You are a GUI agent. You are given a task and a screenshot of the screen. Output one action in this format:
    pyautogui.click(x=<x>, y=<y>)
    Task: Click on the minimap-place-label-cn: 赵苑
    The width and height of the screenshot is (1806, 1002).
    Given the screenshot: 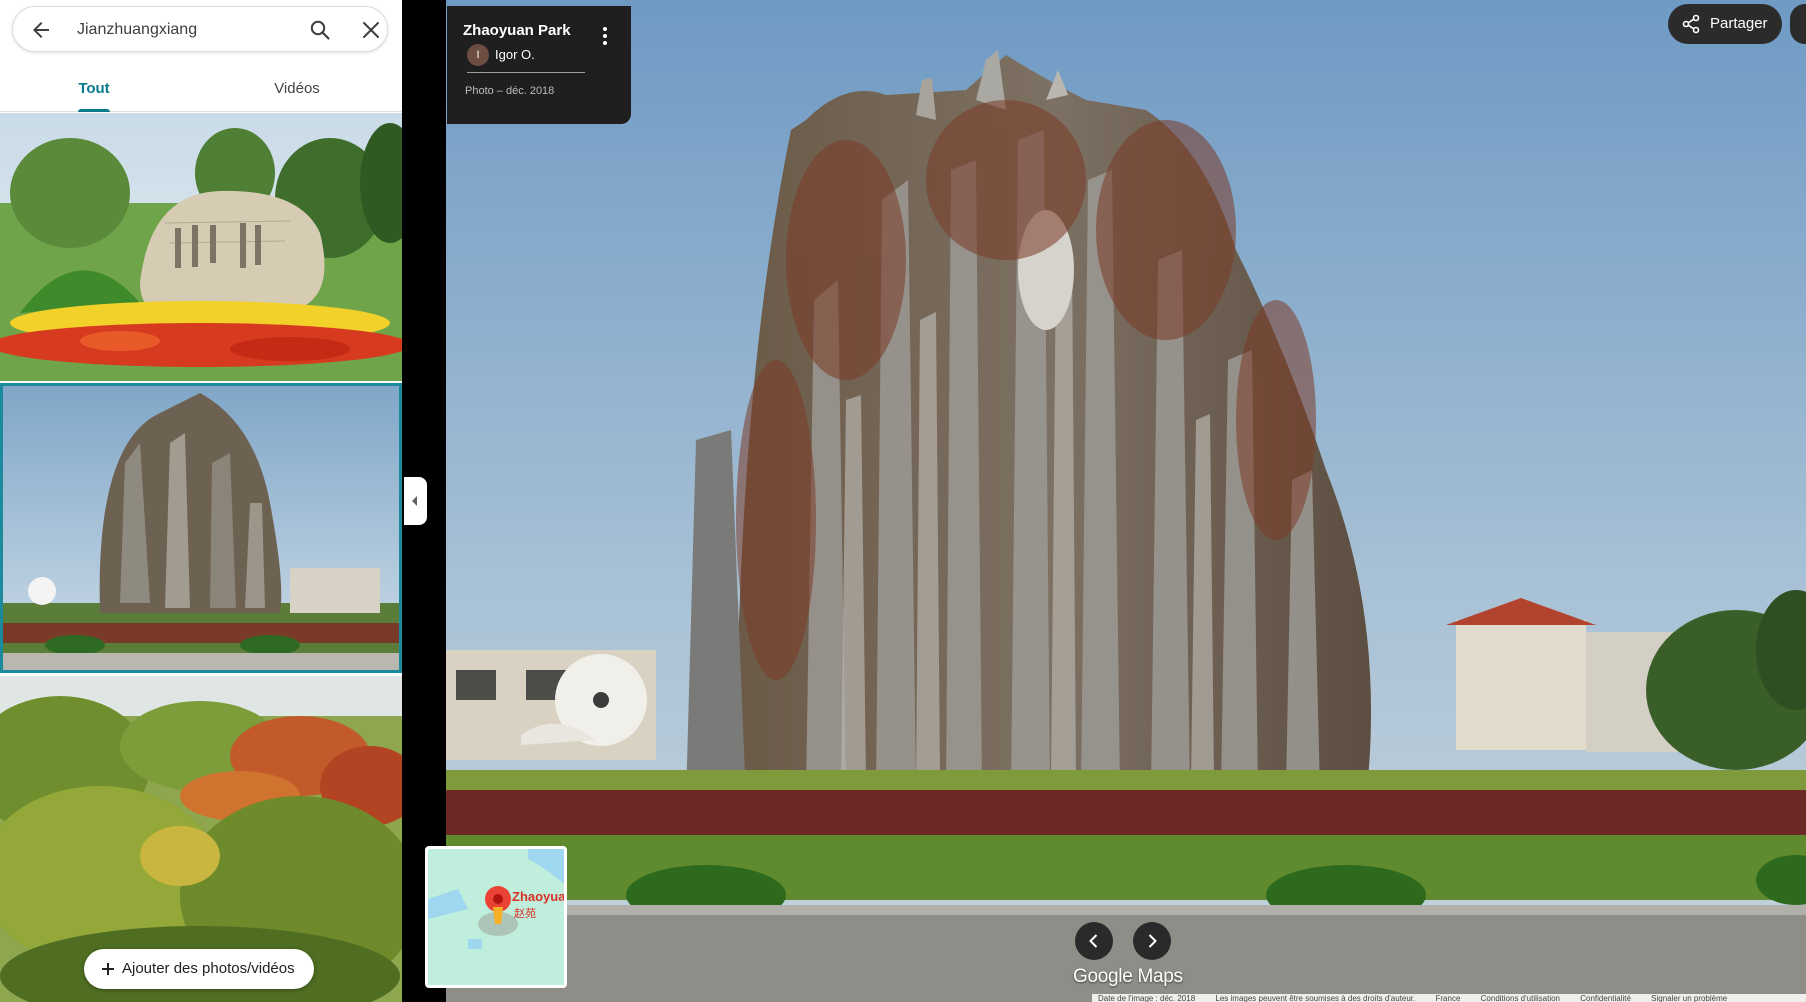 What is the action you would take?
    pyautogui.click(x=525, y=914)
    